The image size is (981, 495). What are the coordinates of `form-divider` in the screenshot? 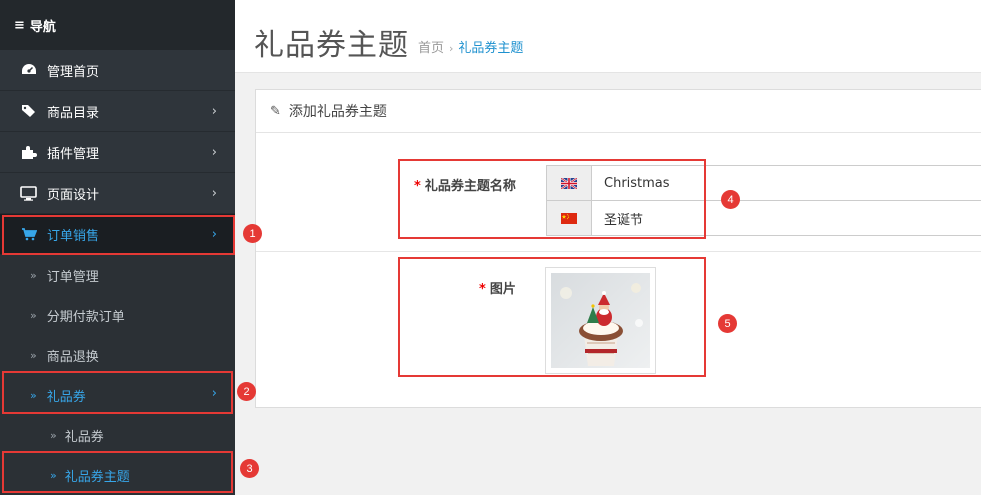 It's located at (618, 251).